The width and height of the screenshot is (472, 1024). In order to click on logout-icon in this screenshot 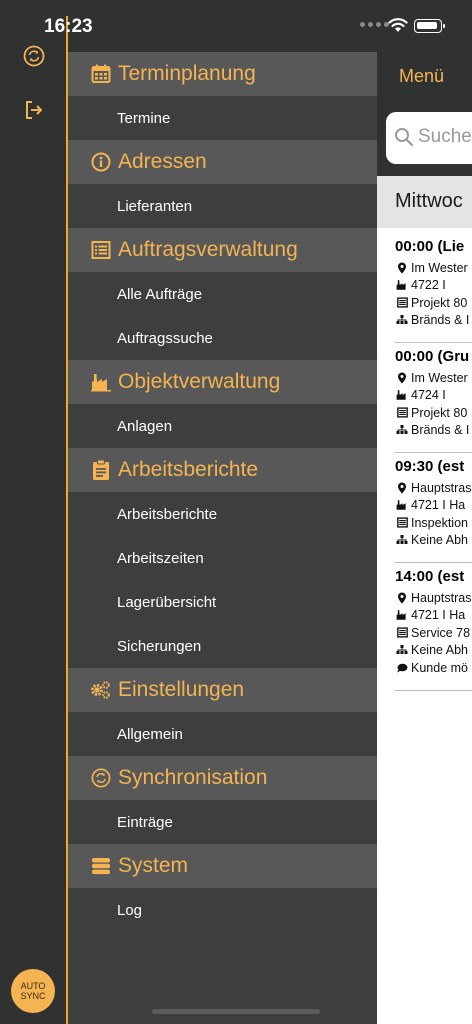, I will do `click(34, 110)`.